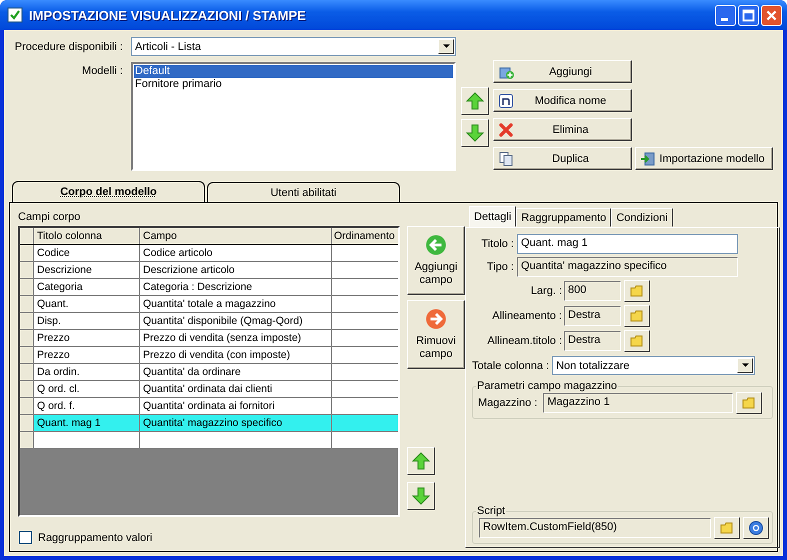 Image resolution: width=787 pixels, height=560 pixels. Describe the element at coordinates (236, 406) in the screenshot. I see `table-cell: Quantita' ordinata ai fornitori` at that location.